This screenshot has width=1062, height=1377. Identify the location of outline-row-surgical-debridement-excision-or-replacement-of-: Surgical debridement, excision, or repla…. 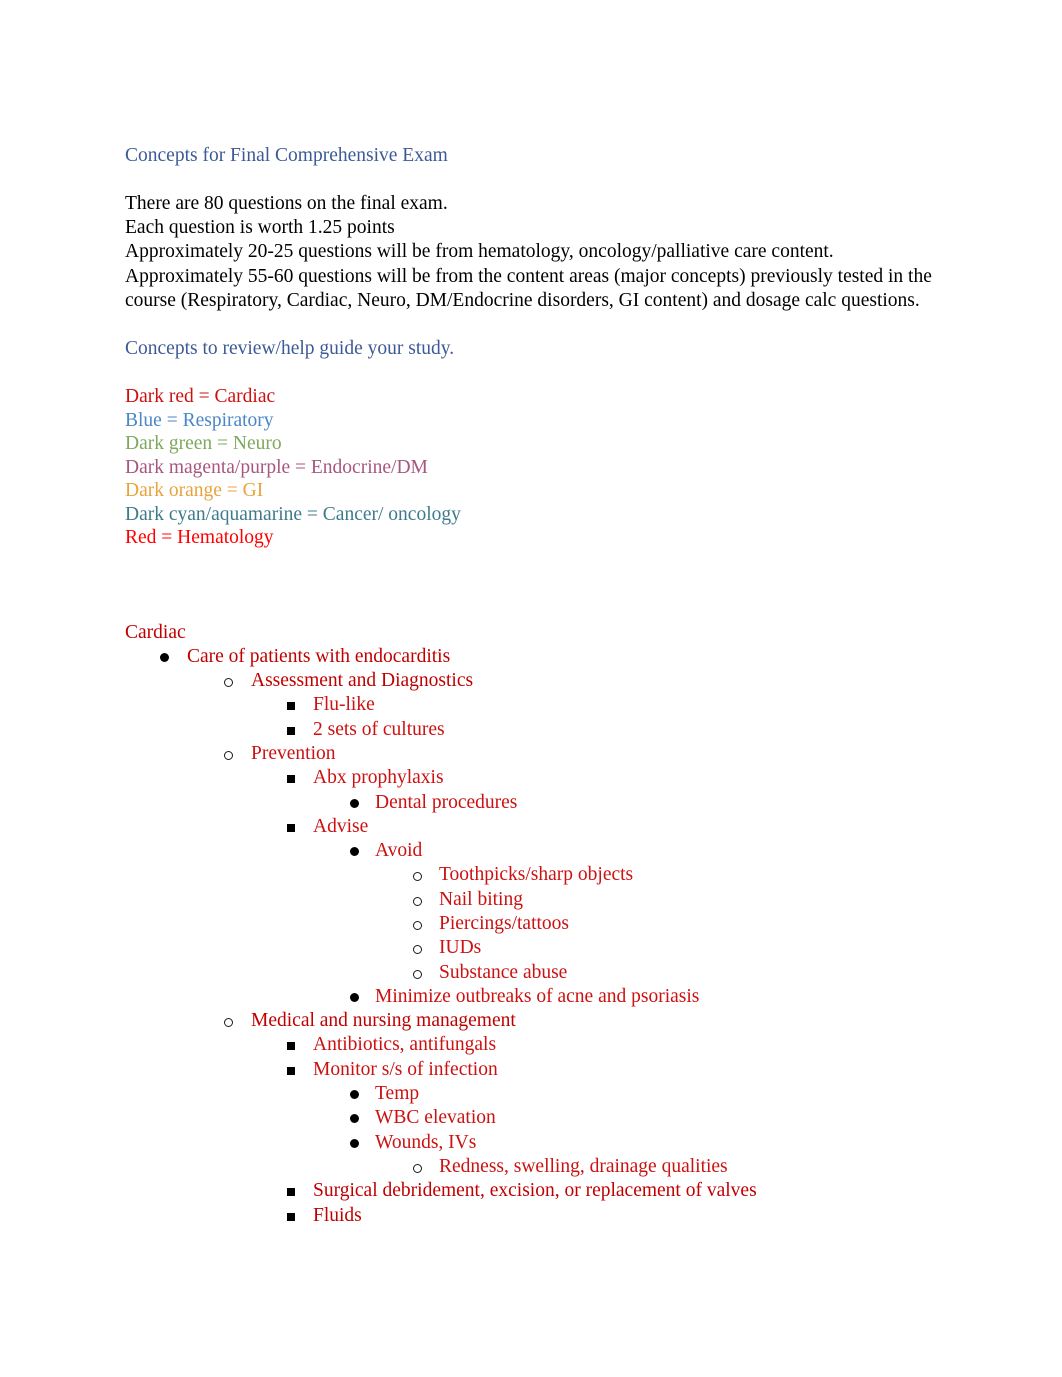
(540, 1191).